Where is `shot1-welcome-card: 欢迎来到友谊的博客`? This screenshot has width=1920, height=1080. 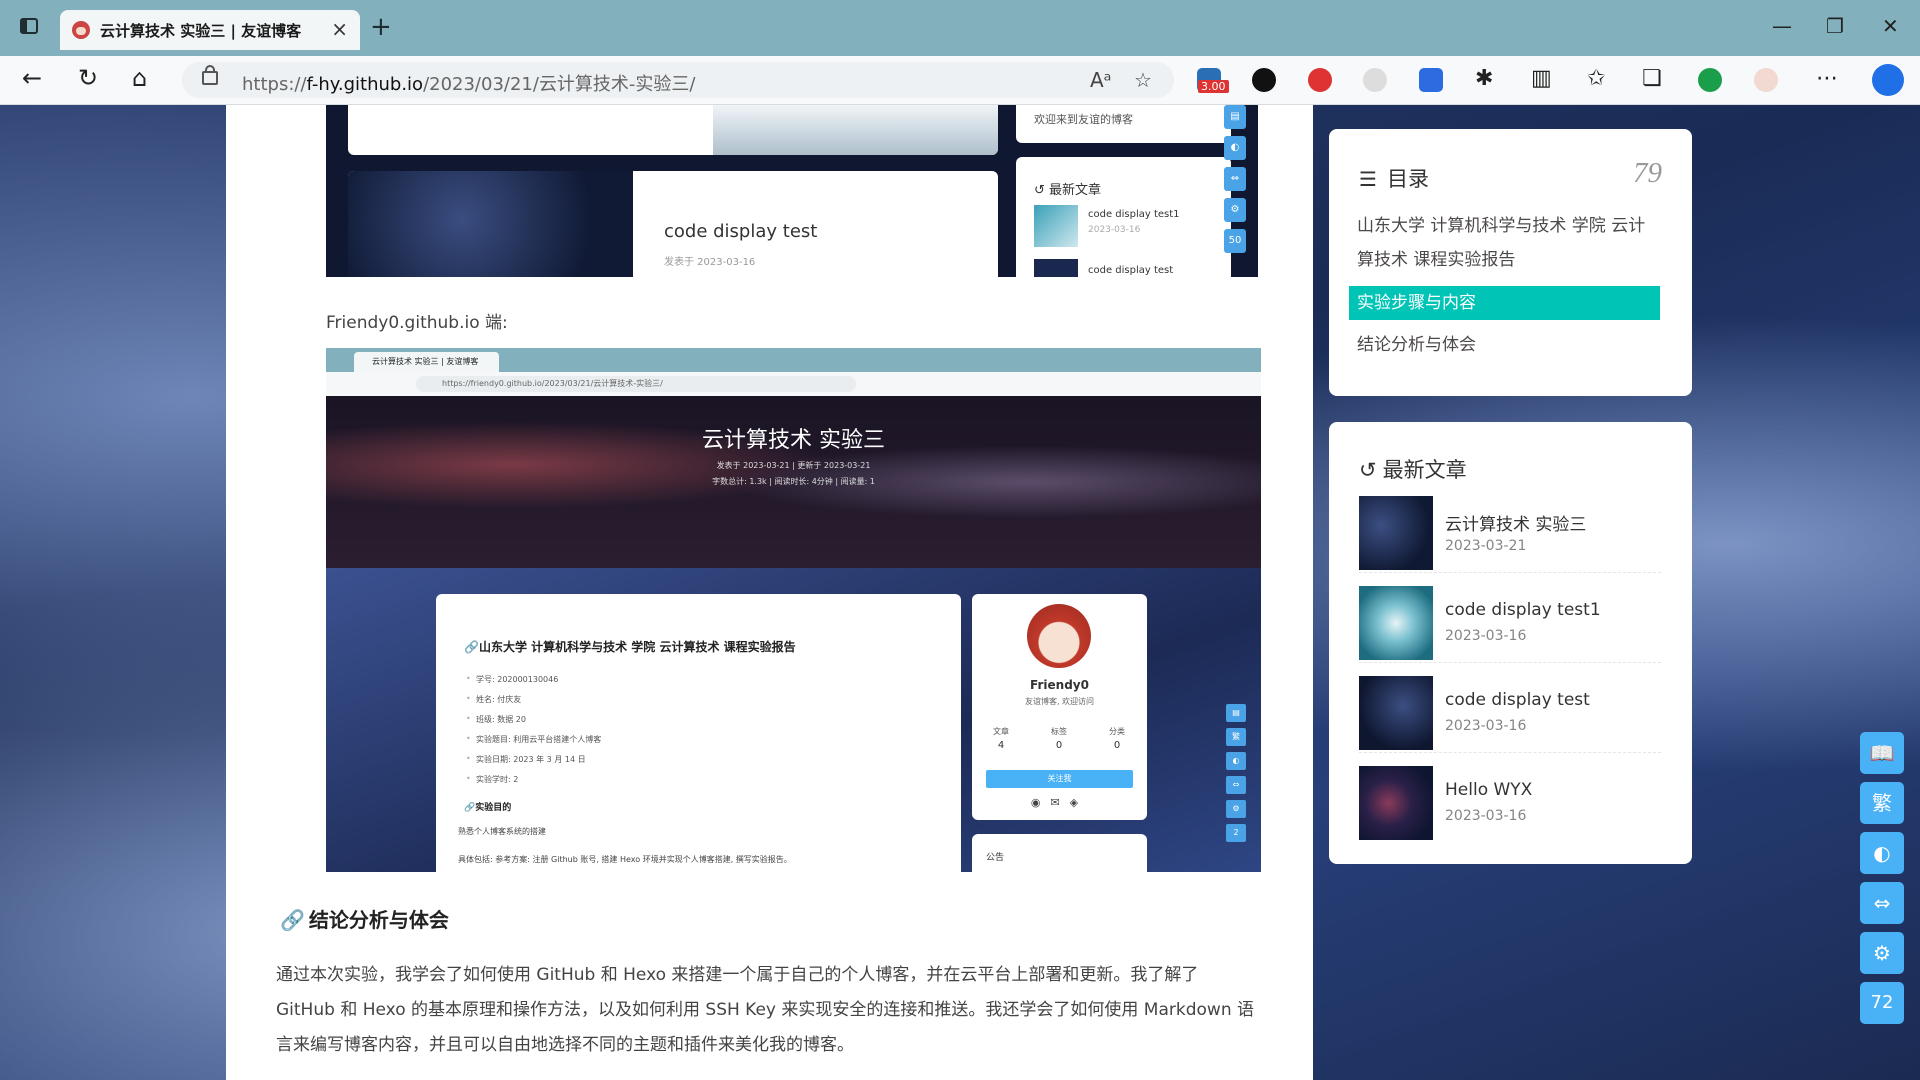
shot1-welcome-card: 欢迎来到友谊的博客 is located at coordinates (1123, 124).